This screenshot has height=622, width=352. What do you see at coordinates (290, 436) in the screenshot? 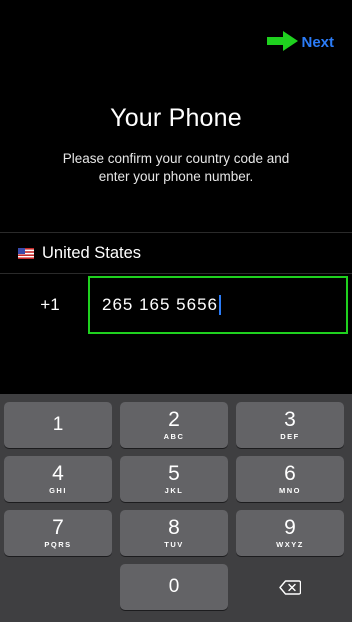
I see `key-letters: DEF` at bounding box center [290, 436].